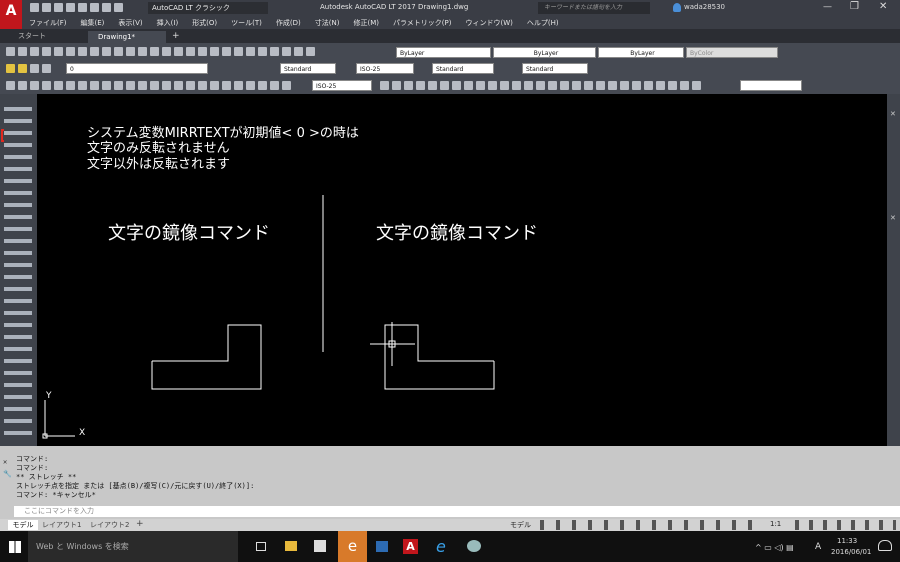 Image resolution: width=900 pixels, height=562 pixels. I want to click on ucs-y-label: Y, so click(49, 396).